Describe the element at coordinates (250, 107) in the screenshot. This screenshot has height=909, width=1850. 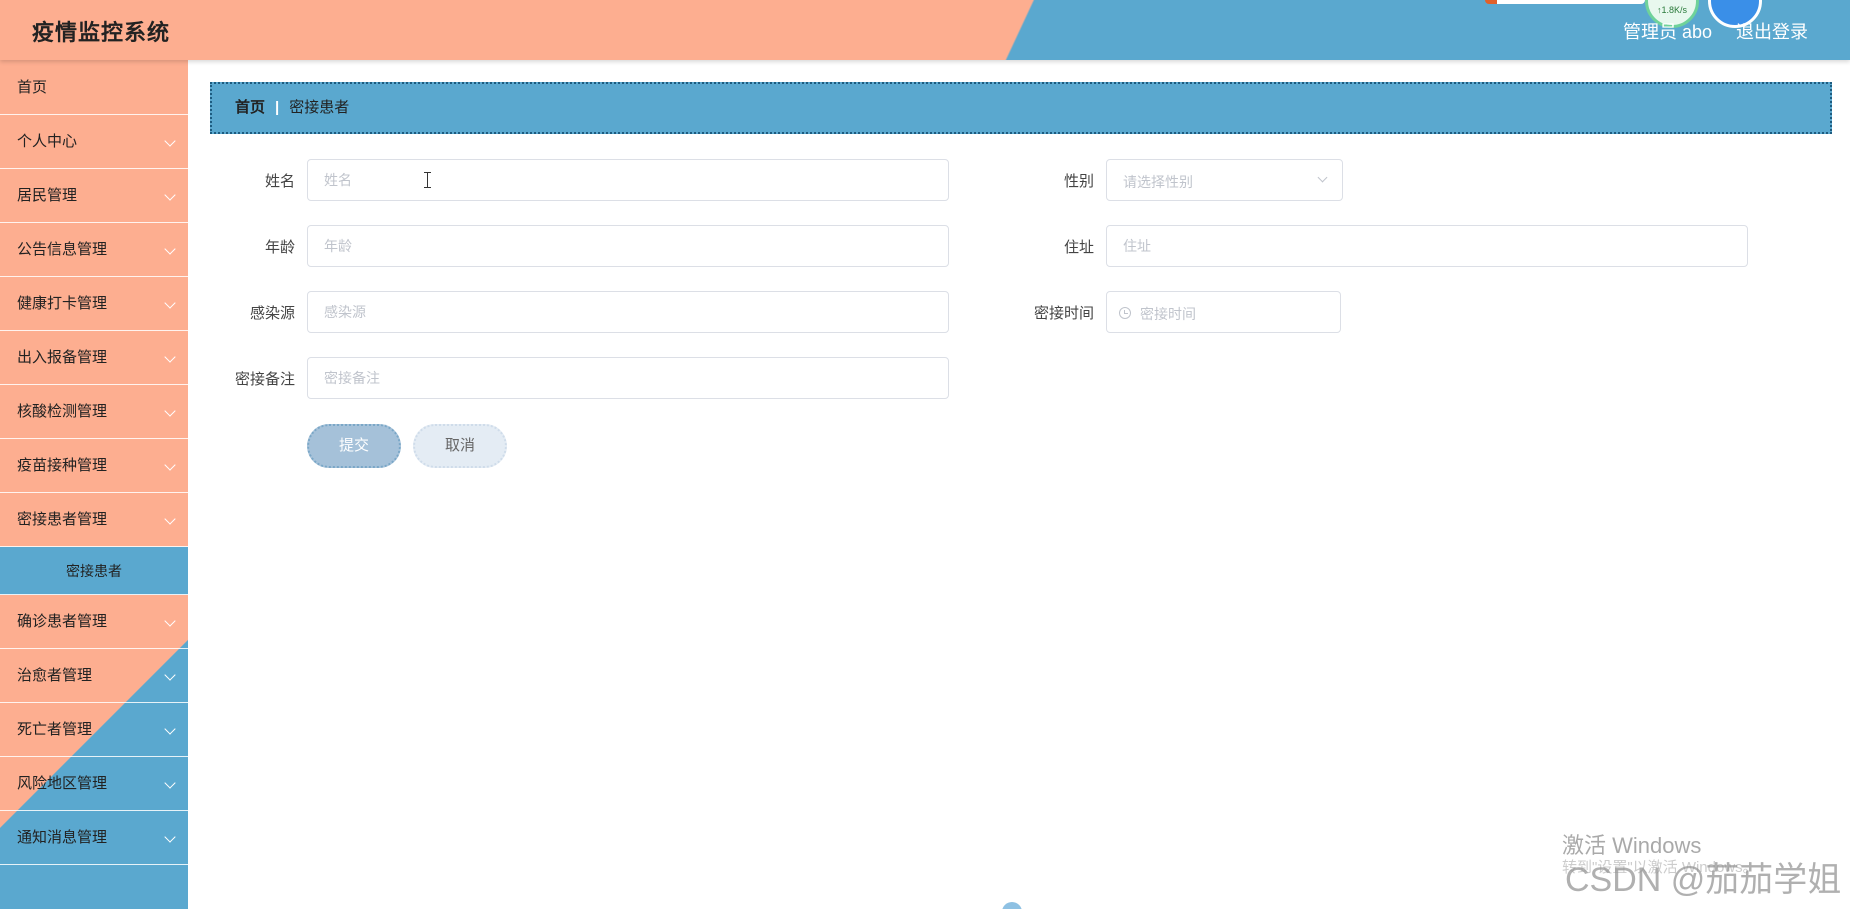
I see `breadcrumb-home-link: 首页` at that location.